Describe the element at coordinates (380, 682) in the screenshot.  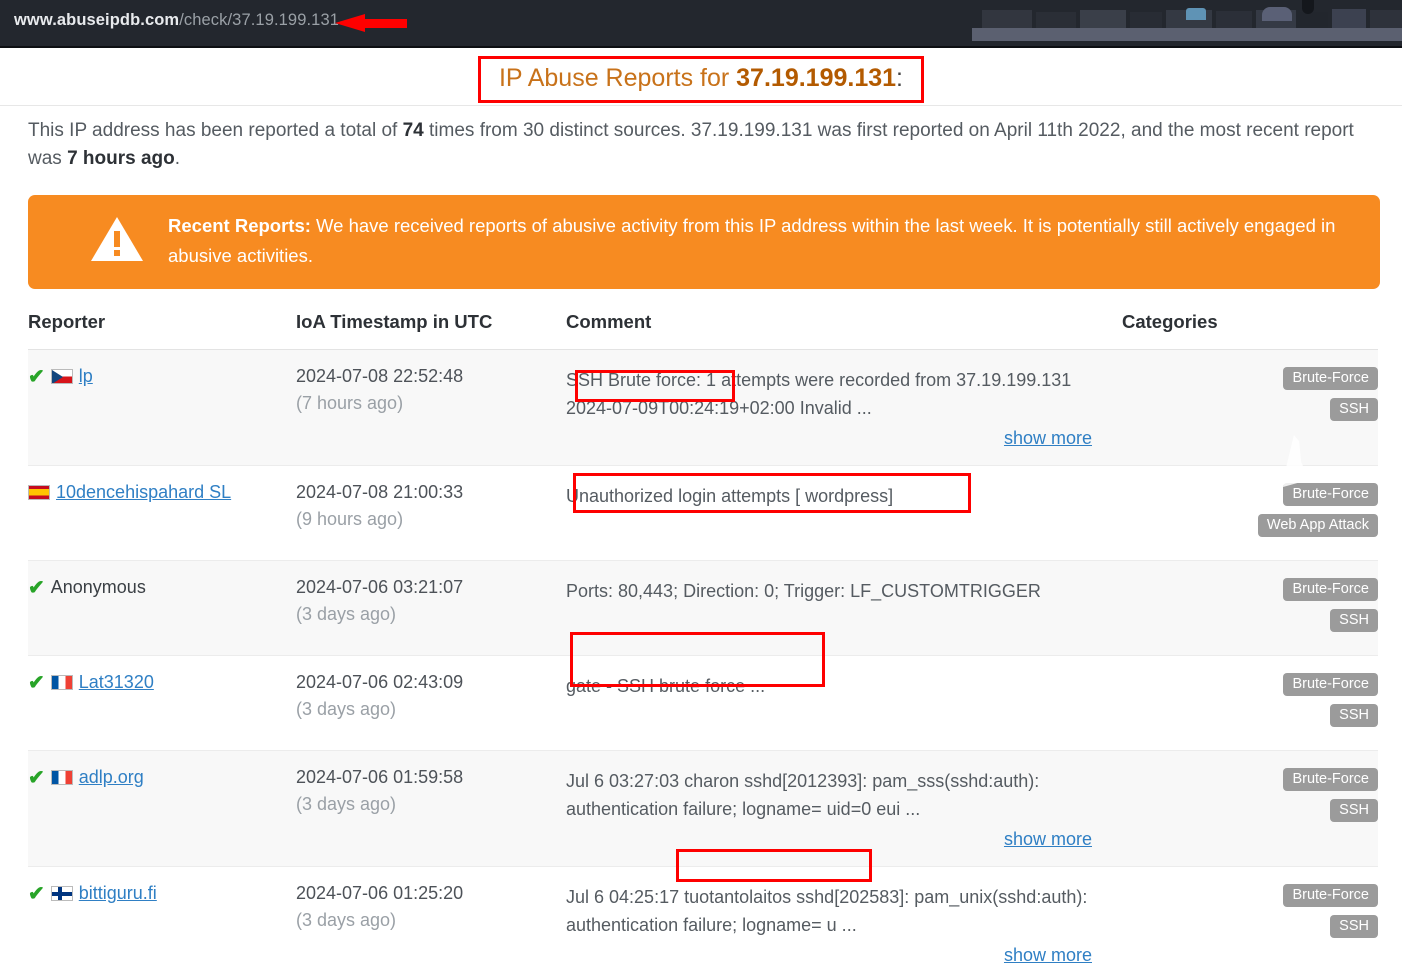
I see `report-timestamp: 2024-07-06 02:43:09` at that location.